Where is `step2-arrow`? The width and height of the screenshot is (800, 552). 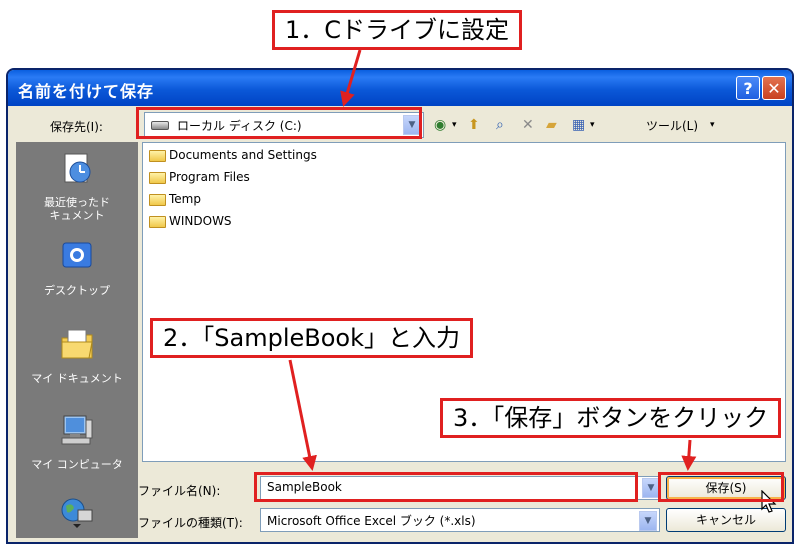 step2-arrow is located at coordinates (302, 415).